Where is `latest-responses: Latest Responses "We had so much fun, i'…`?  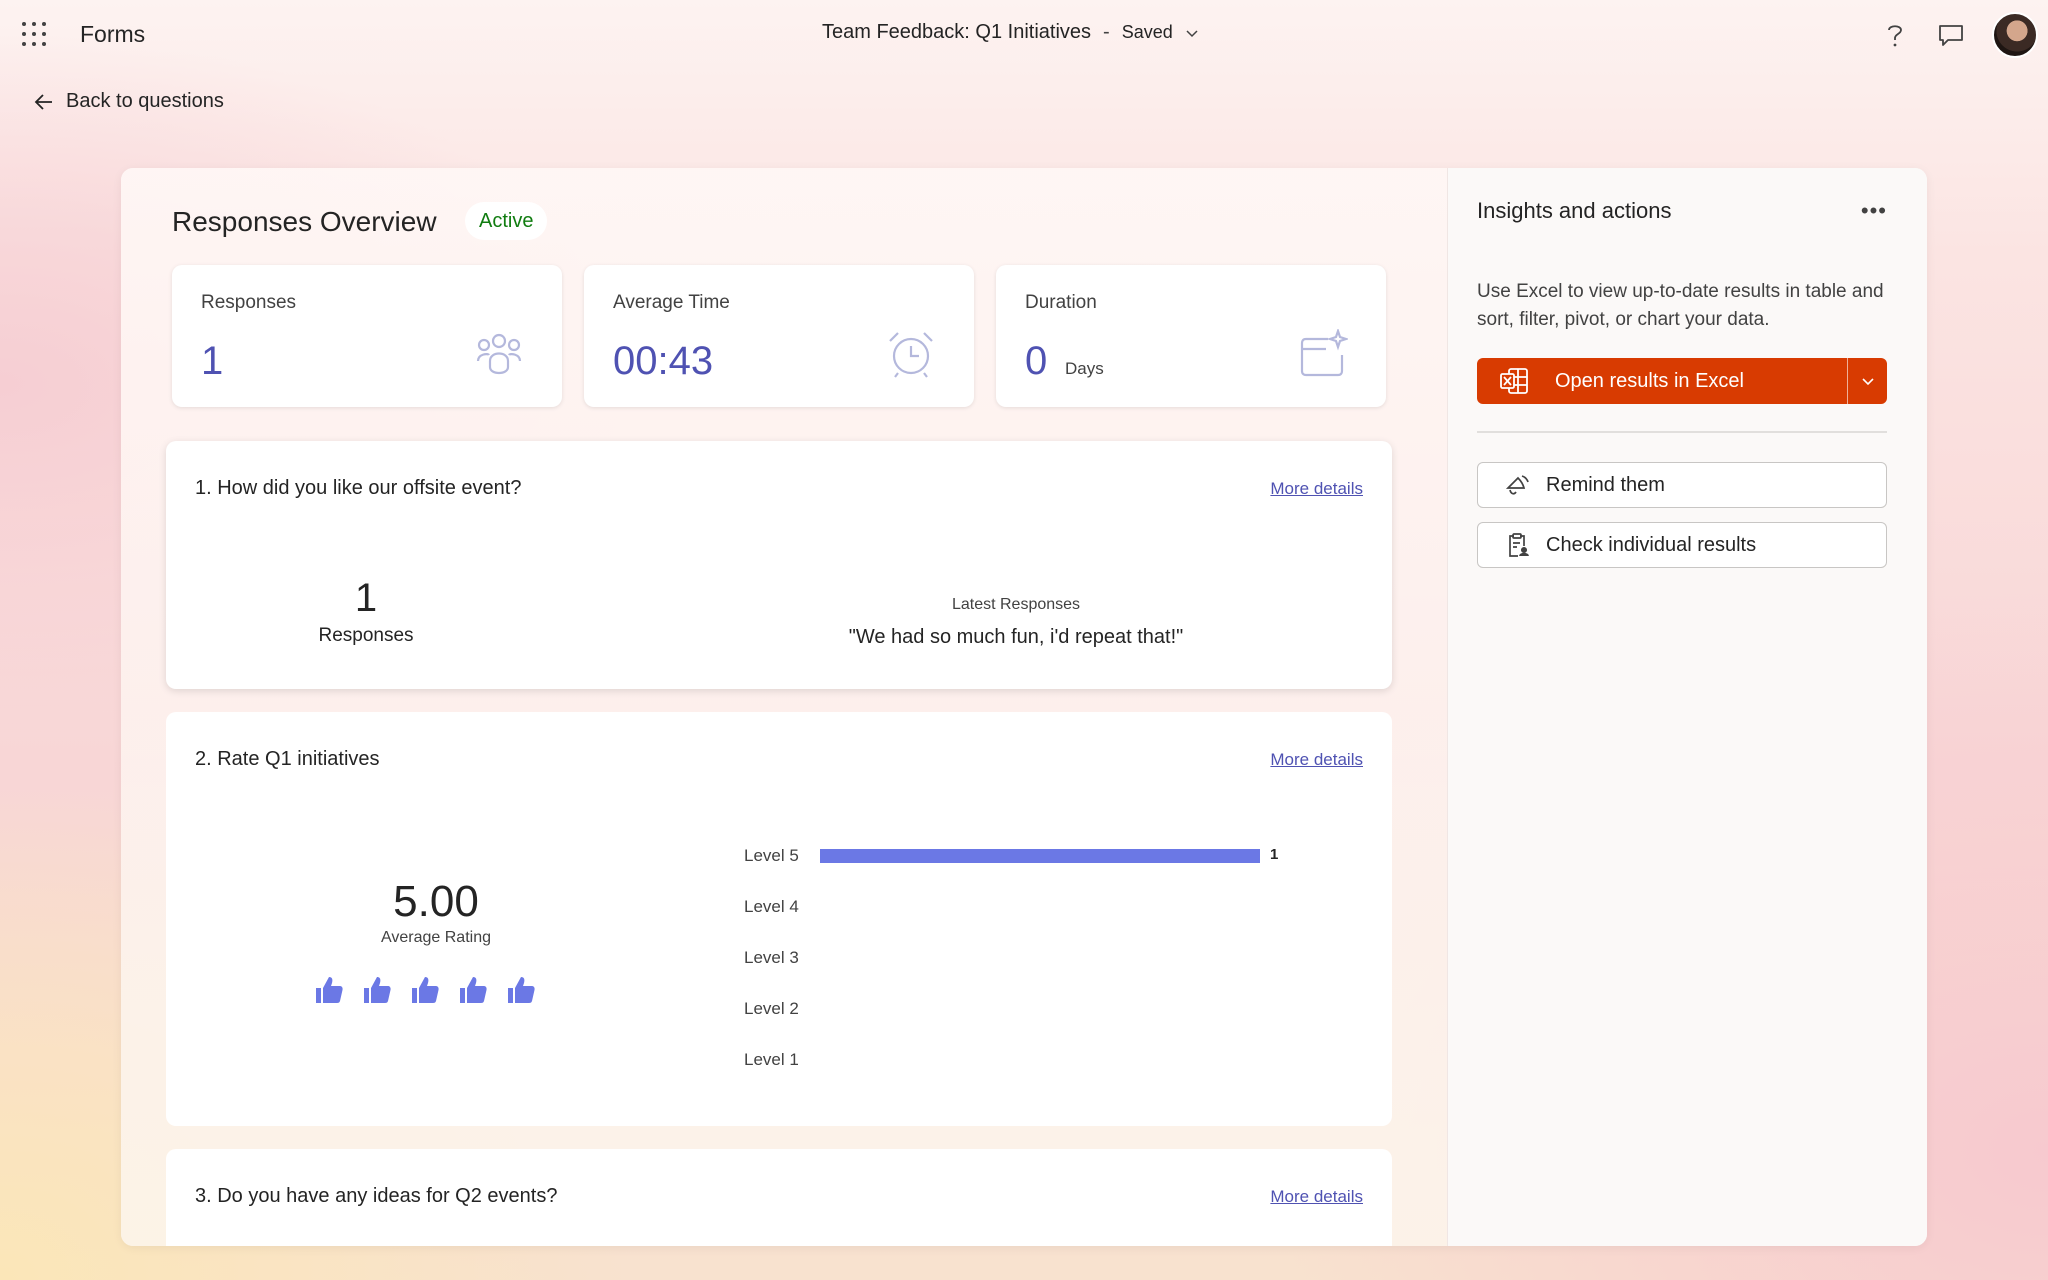 latest-responses: Latest Responses "We had so much fun, i'… is located at coordinates (1016, 622).